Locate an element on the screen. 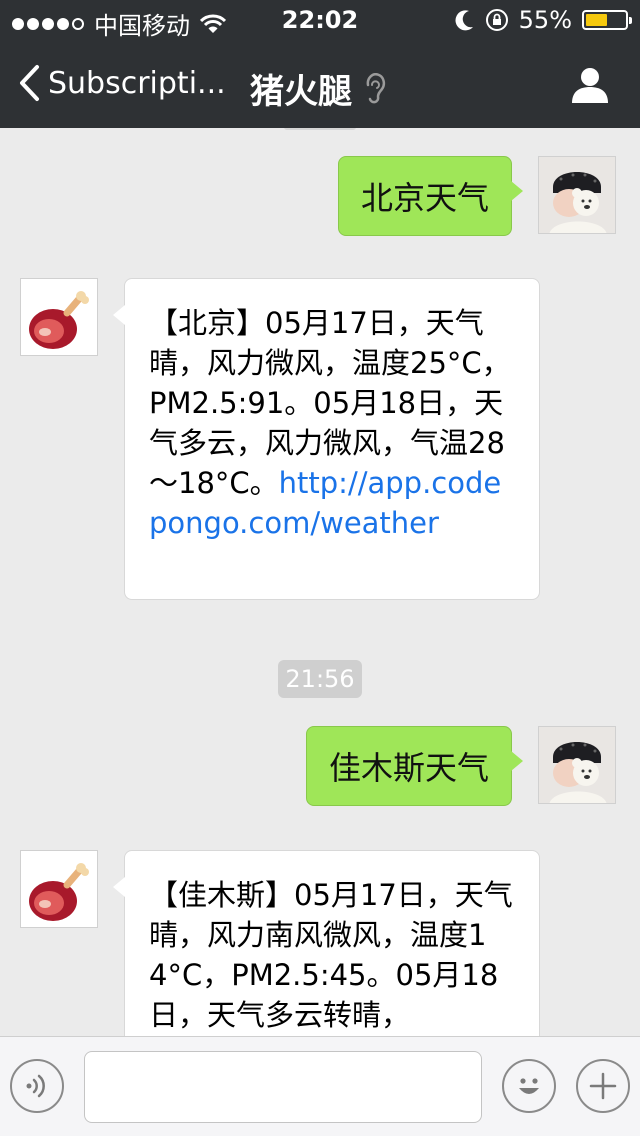  voice-icon is located at coordinates (35, 1086).